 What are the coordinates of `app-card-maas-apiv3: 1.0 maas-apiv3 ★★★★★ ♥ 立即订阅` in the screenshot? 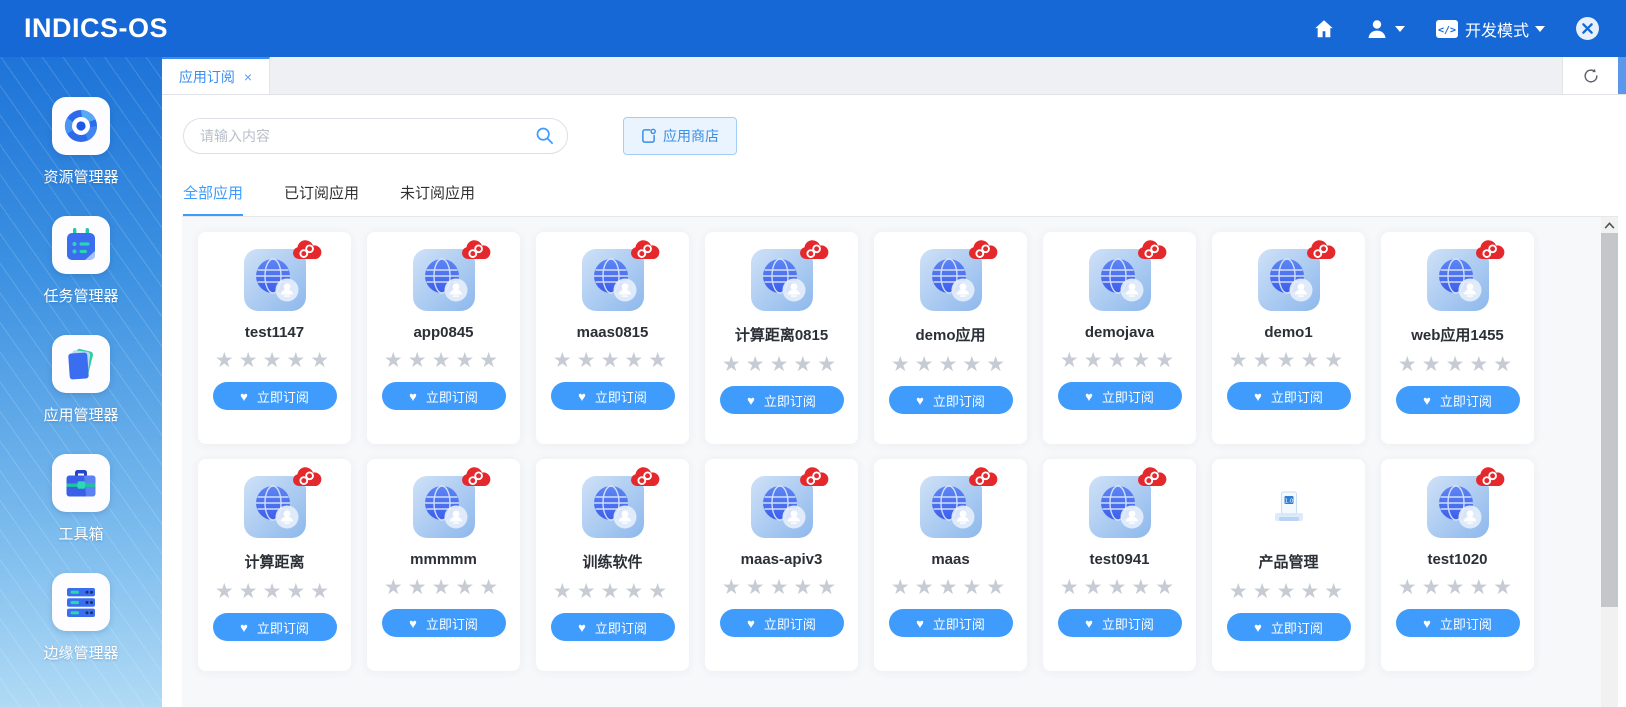 It's located at (781, 565).